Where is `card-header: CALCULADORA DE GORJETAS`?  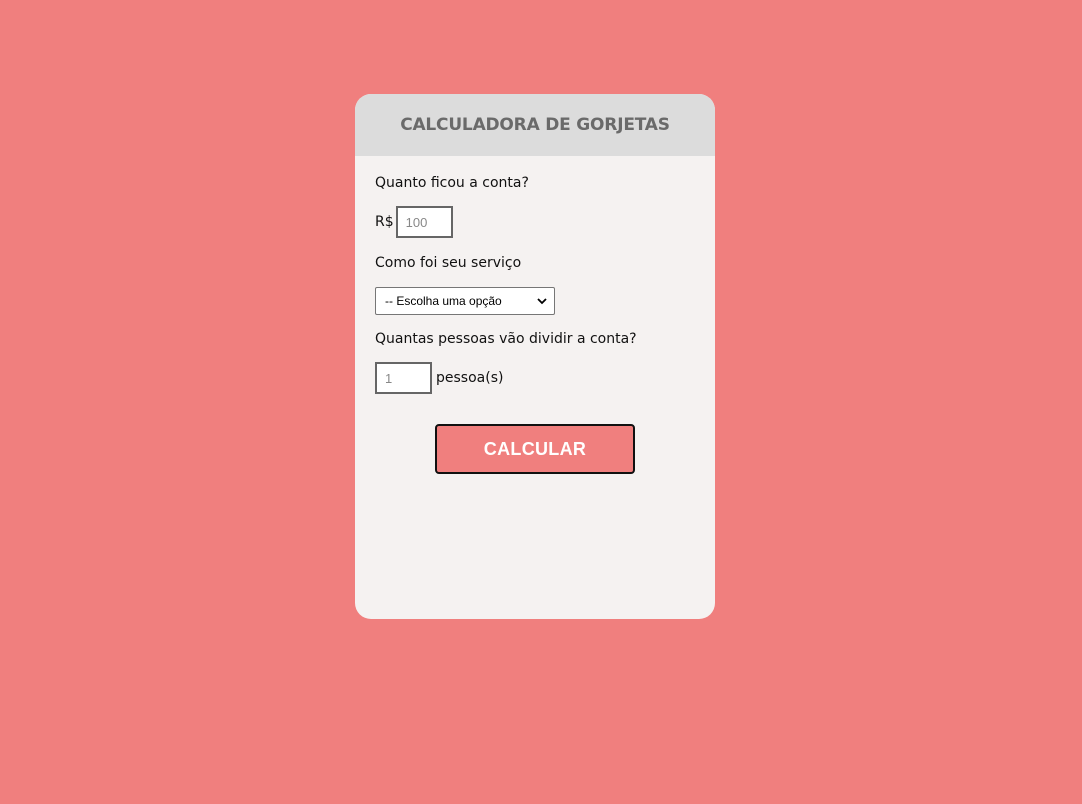
card-header: CALCULADORA DE GORJETAS is located at coordinates (535, 125).